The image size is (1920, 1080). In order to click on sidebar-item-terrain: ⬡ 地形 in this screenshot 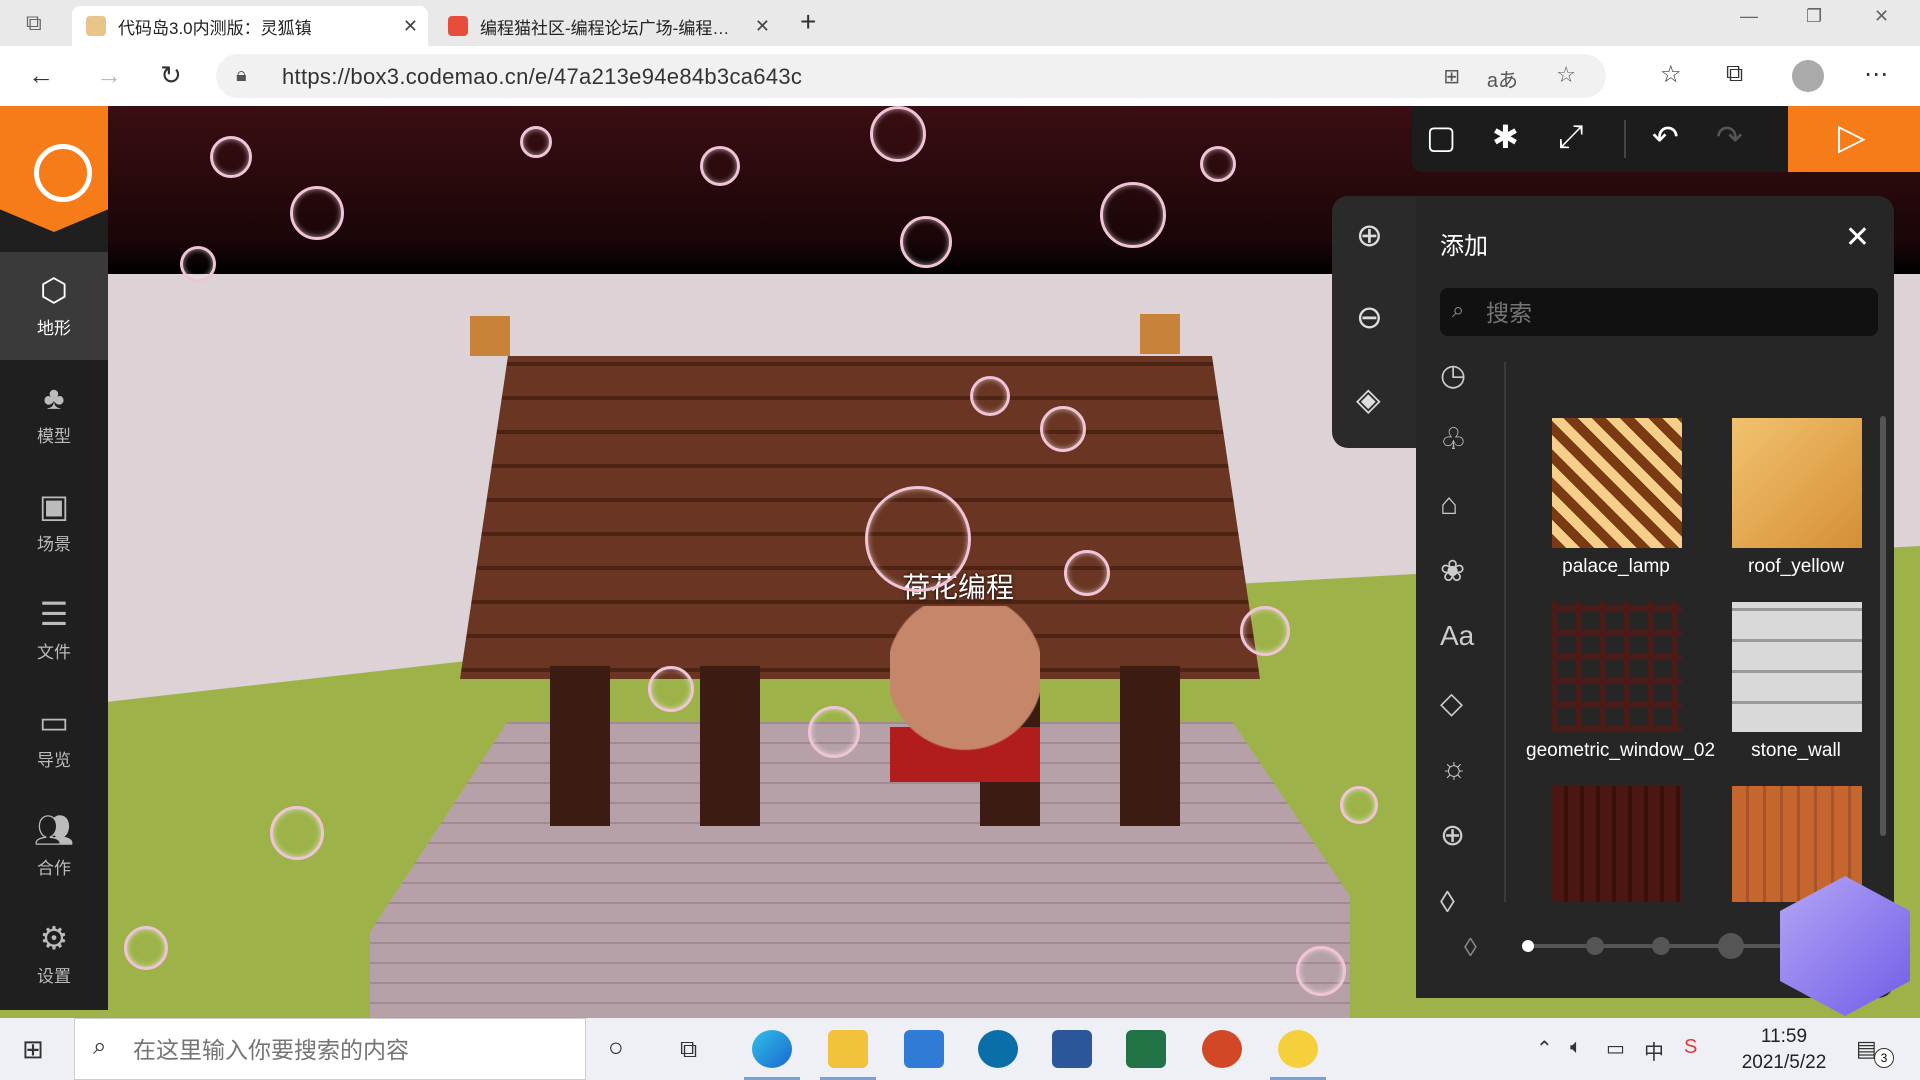, I will do `click(54, 306)`.